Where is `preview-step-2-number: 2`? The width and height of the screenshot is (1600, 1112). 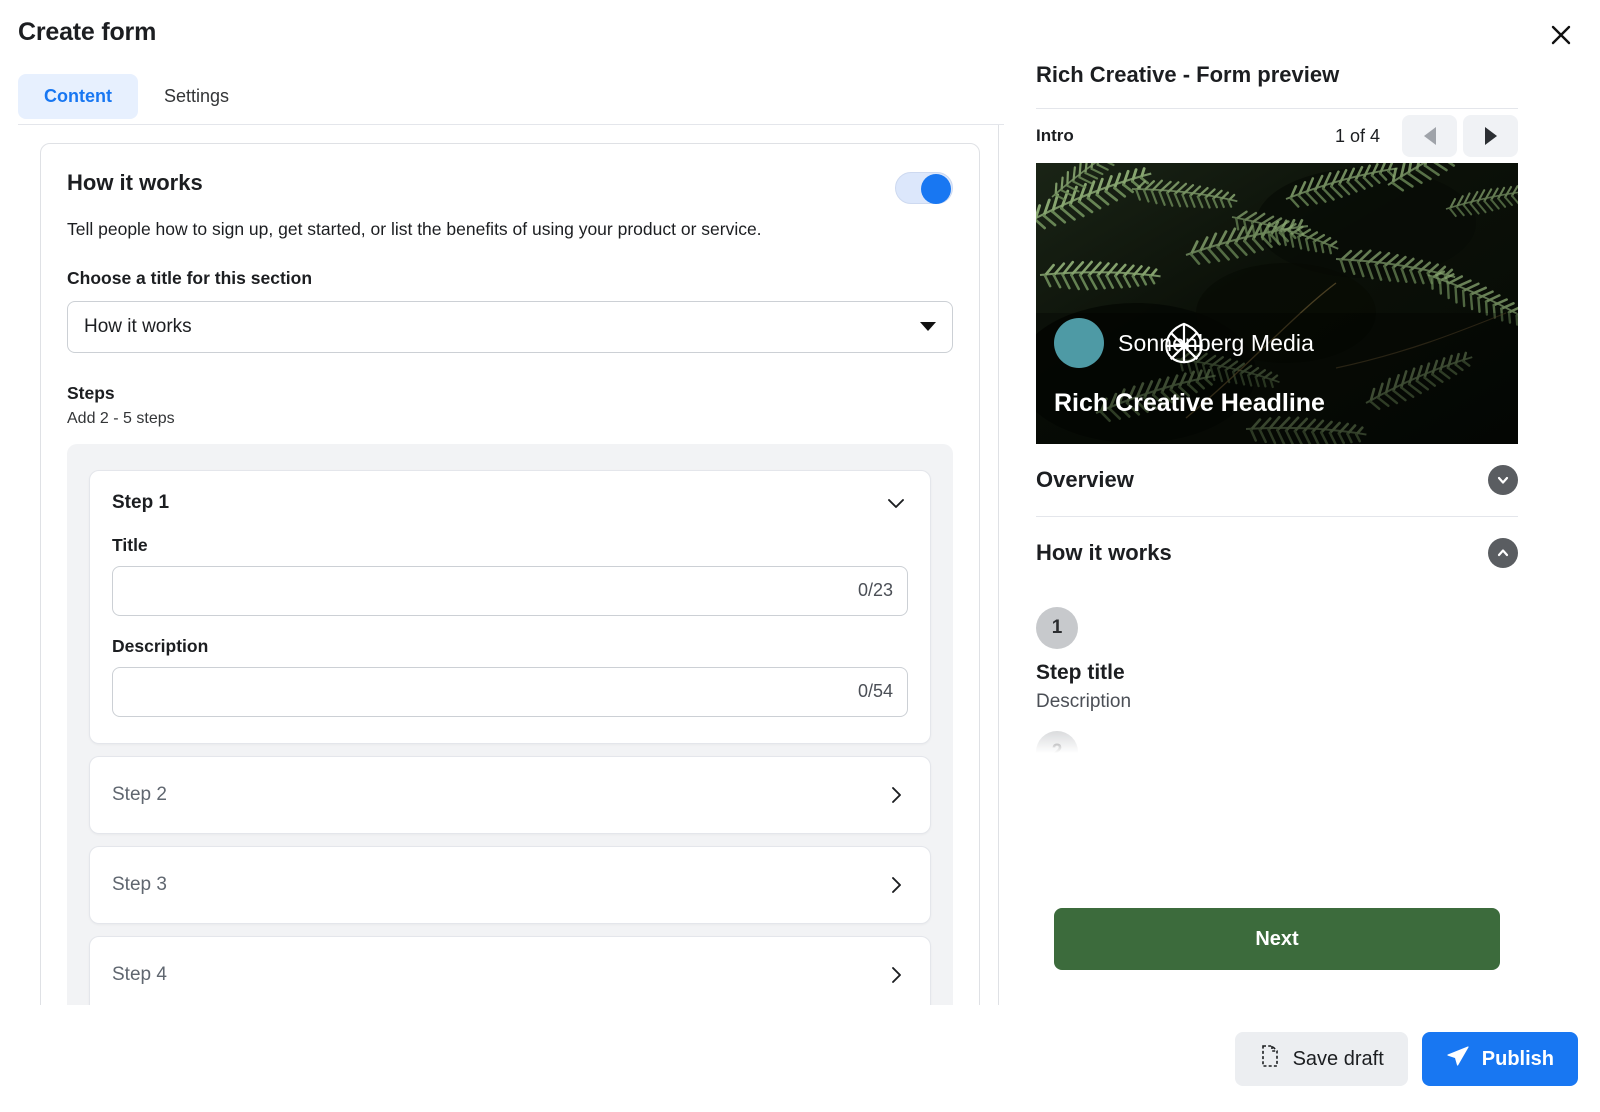 preview-step-2-number: 2 is located at coordinates (1057, 748).